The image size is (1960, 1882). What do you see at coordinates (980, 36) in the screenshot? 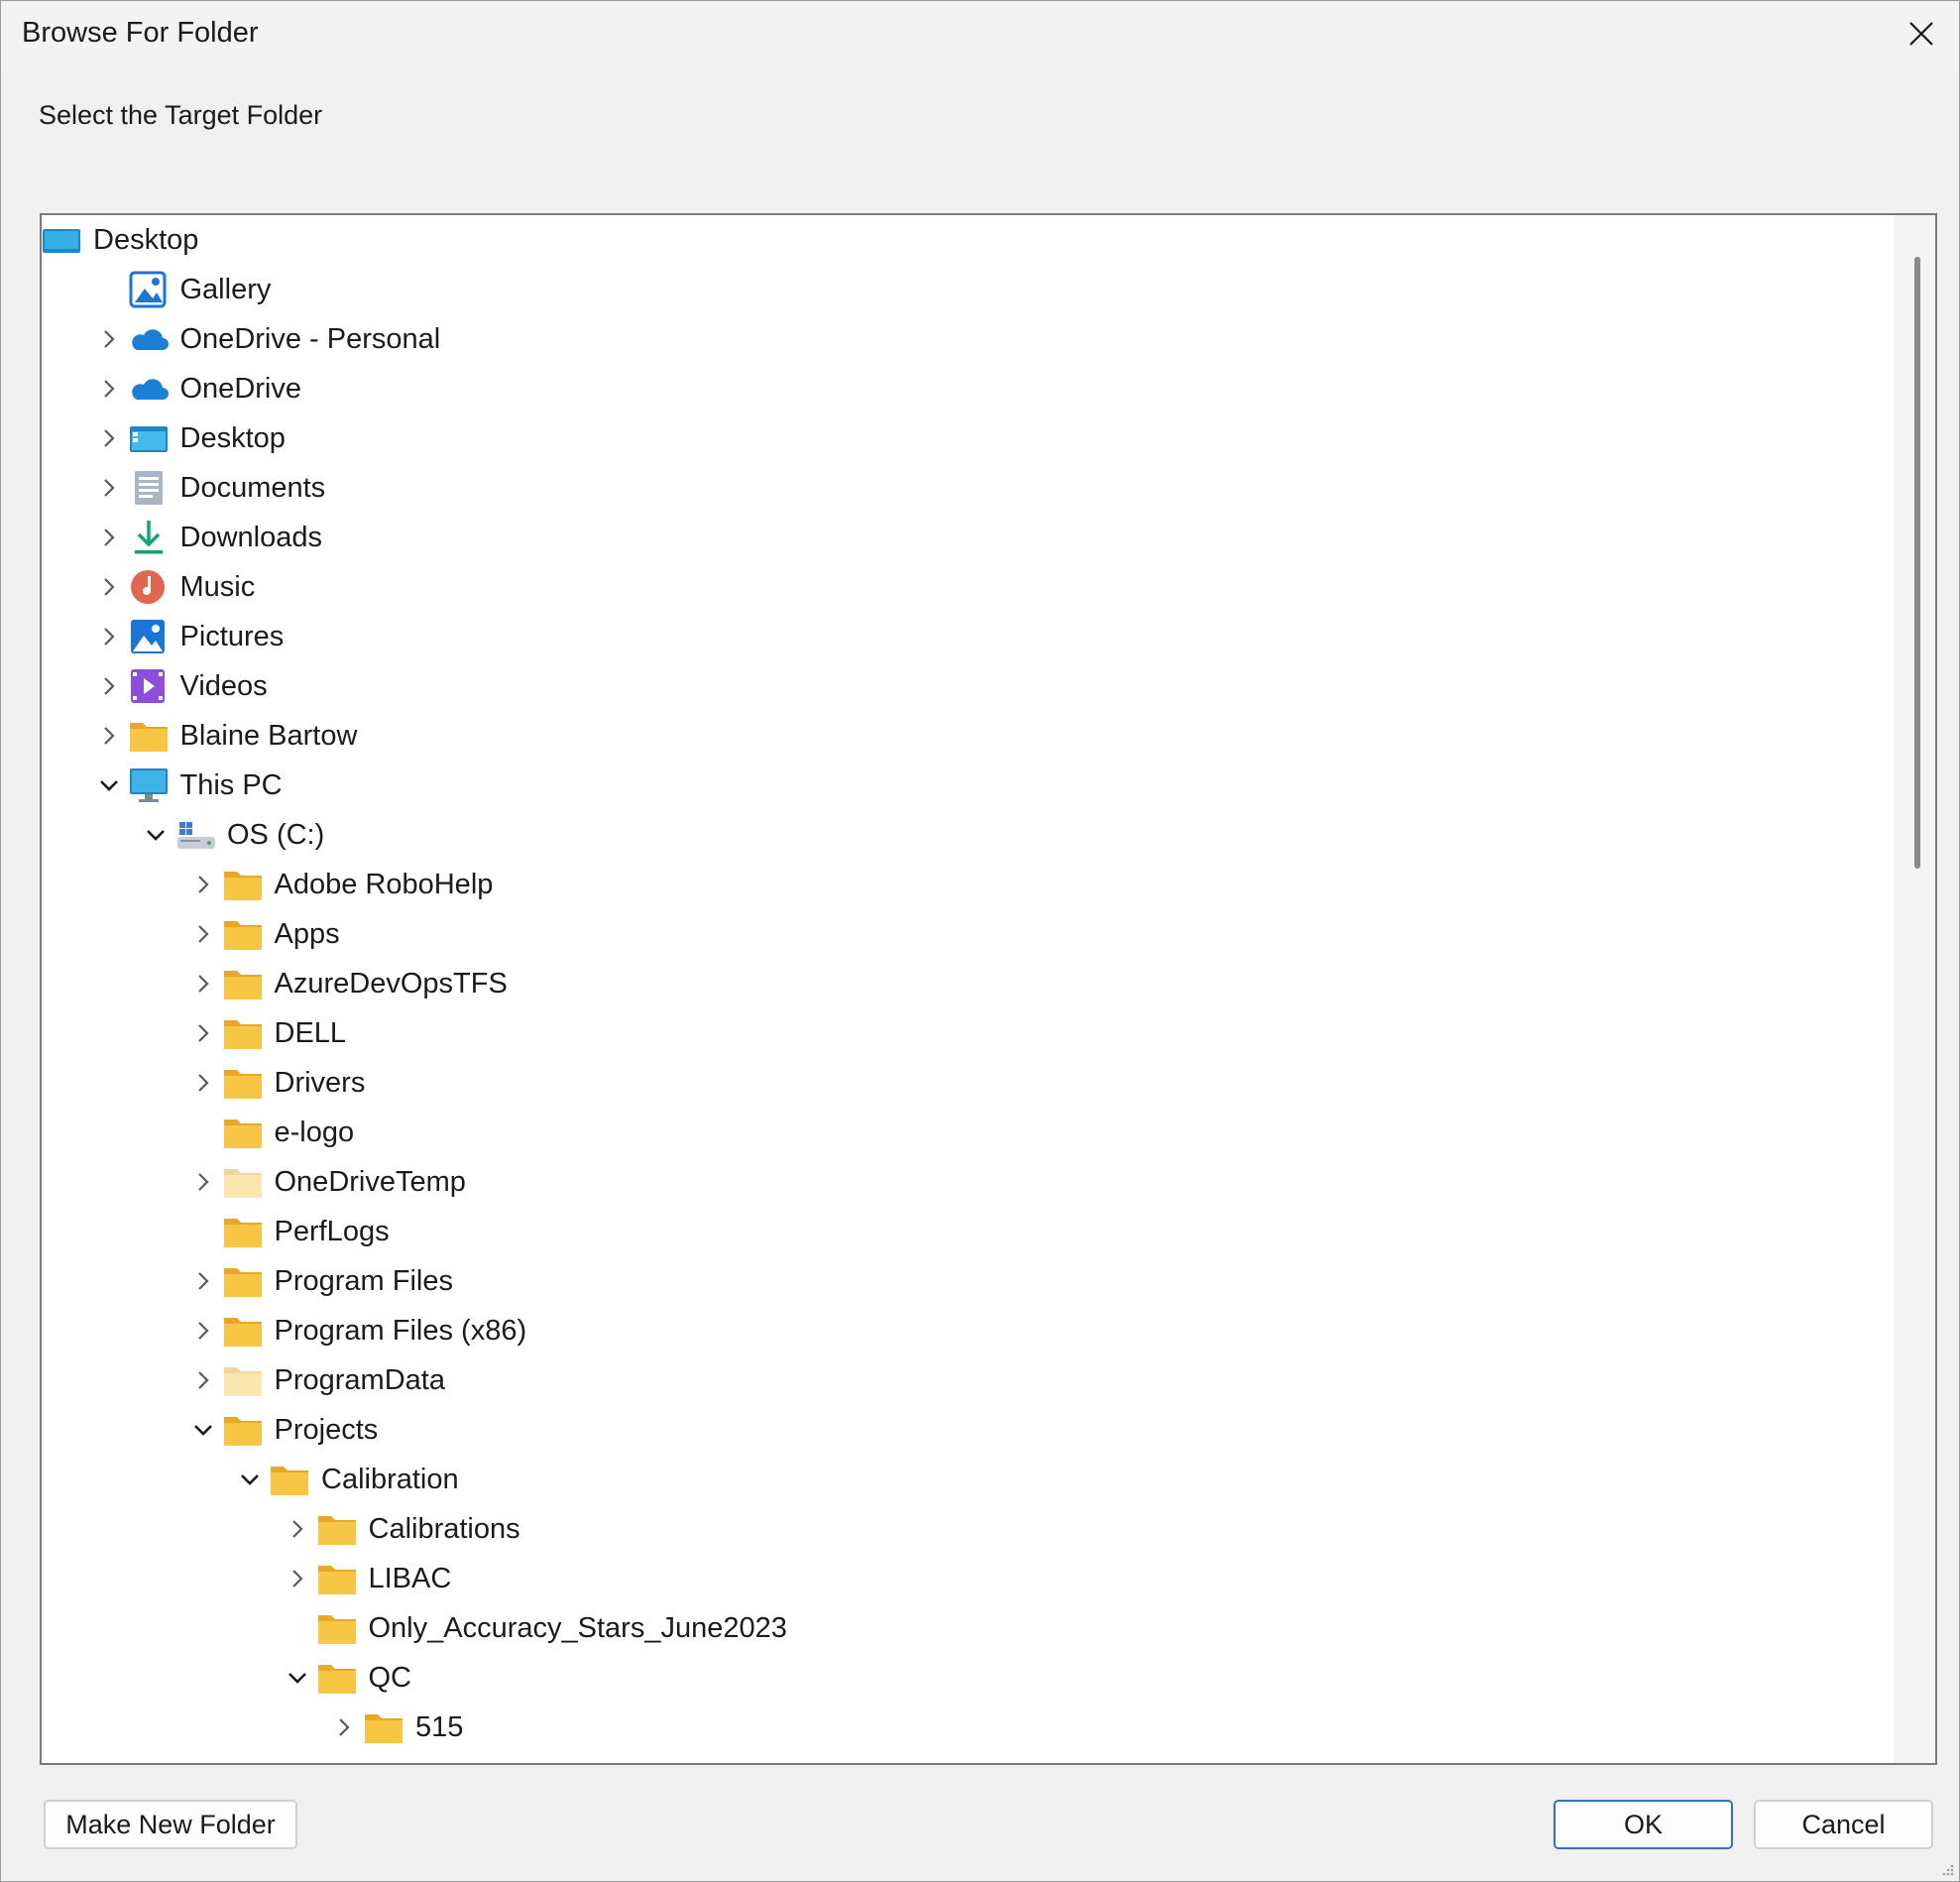
I see `title-bar: Browse For Folder` at bounding box center [980, 36].